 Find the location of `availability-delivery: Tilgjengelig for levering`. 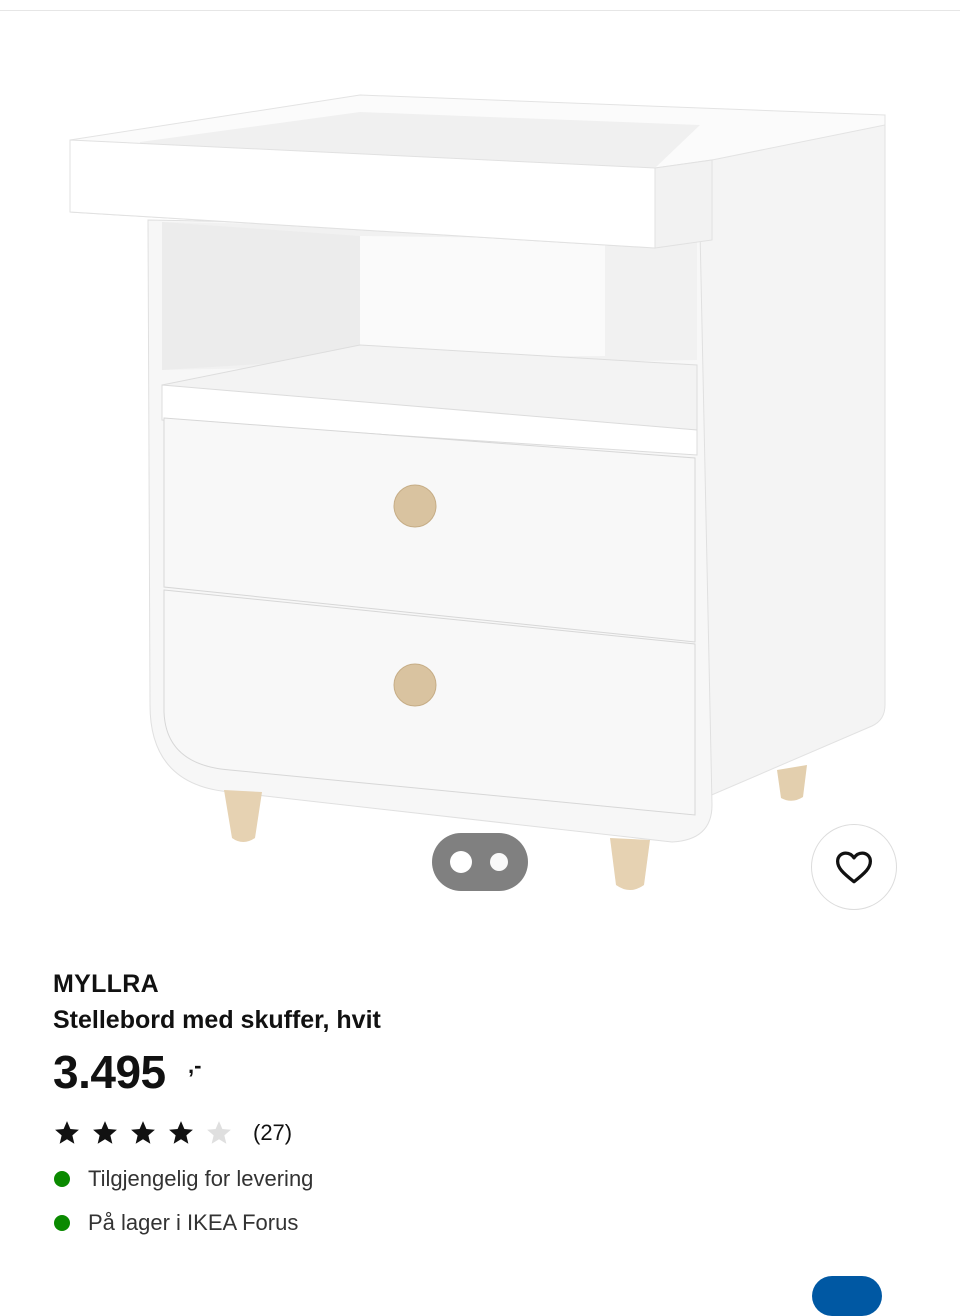

availability-delivery: Tilgjengelig for levering is located at coordinates (183, 1179).